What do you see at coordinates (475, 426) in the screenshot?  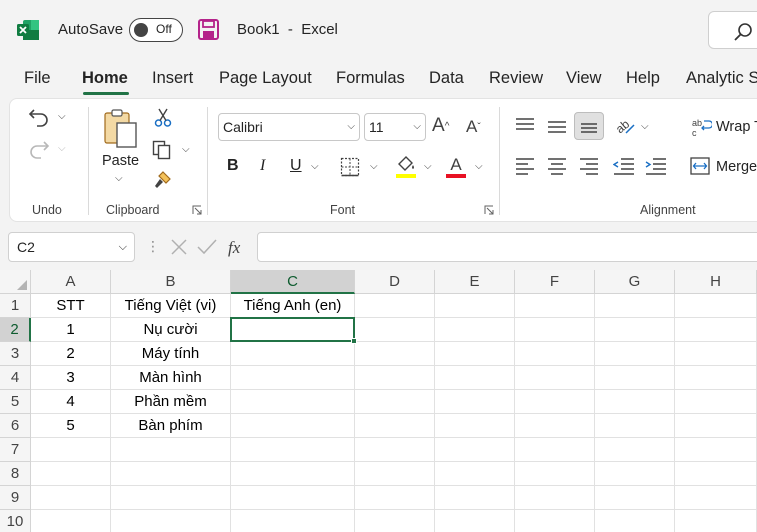 I see `cell-e6` at bounding box center [475, 426].